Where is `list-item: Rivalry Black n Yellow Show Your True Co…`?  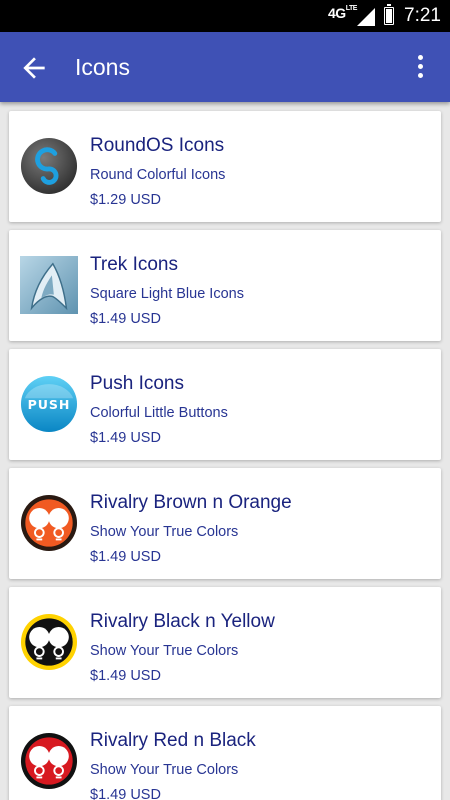 list-item: Rivalry Black n Yellow Show Your True Co… is located at coordinates (225, 642).